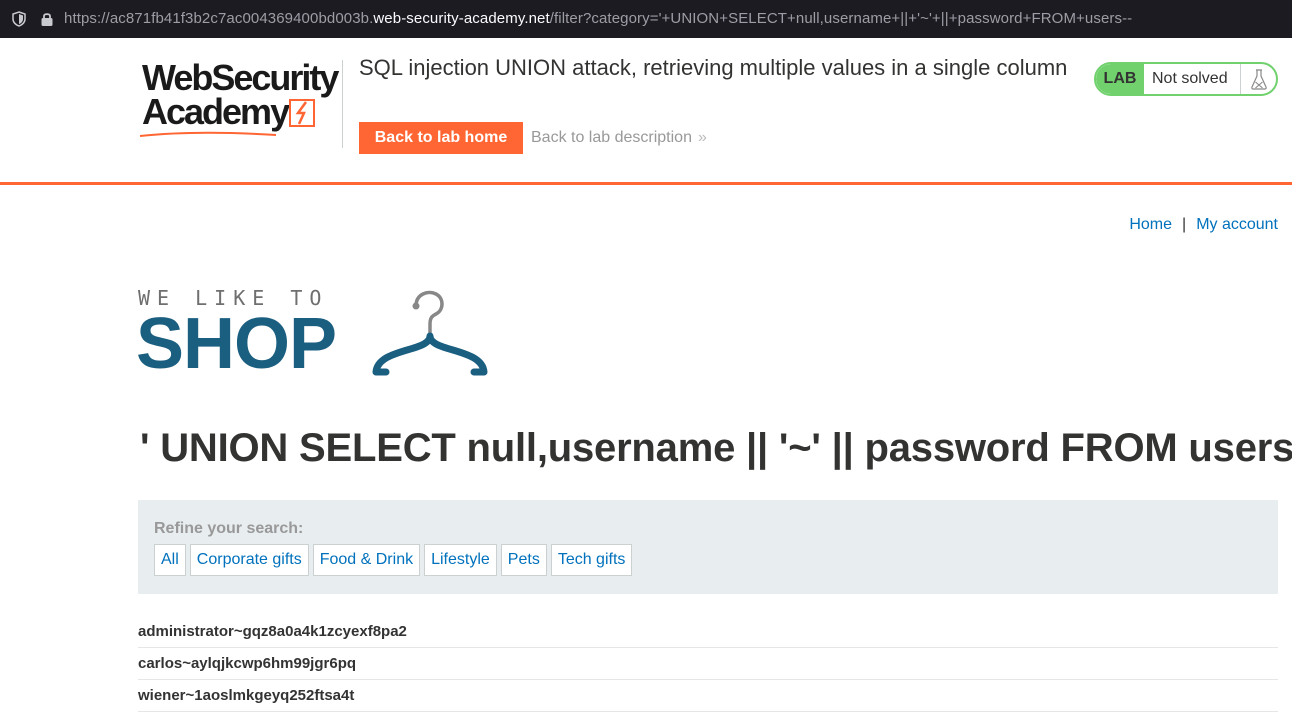  What do you see at coordinates (229, 528) in the screenshot?
I see `refine-search-label: Refine your search:` at bounding box center [229, 528].